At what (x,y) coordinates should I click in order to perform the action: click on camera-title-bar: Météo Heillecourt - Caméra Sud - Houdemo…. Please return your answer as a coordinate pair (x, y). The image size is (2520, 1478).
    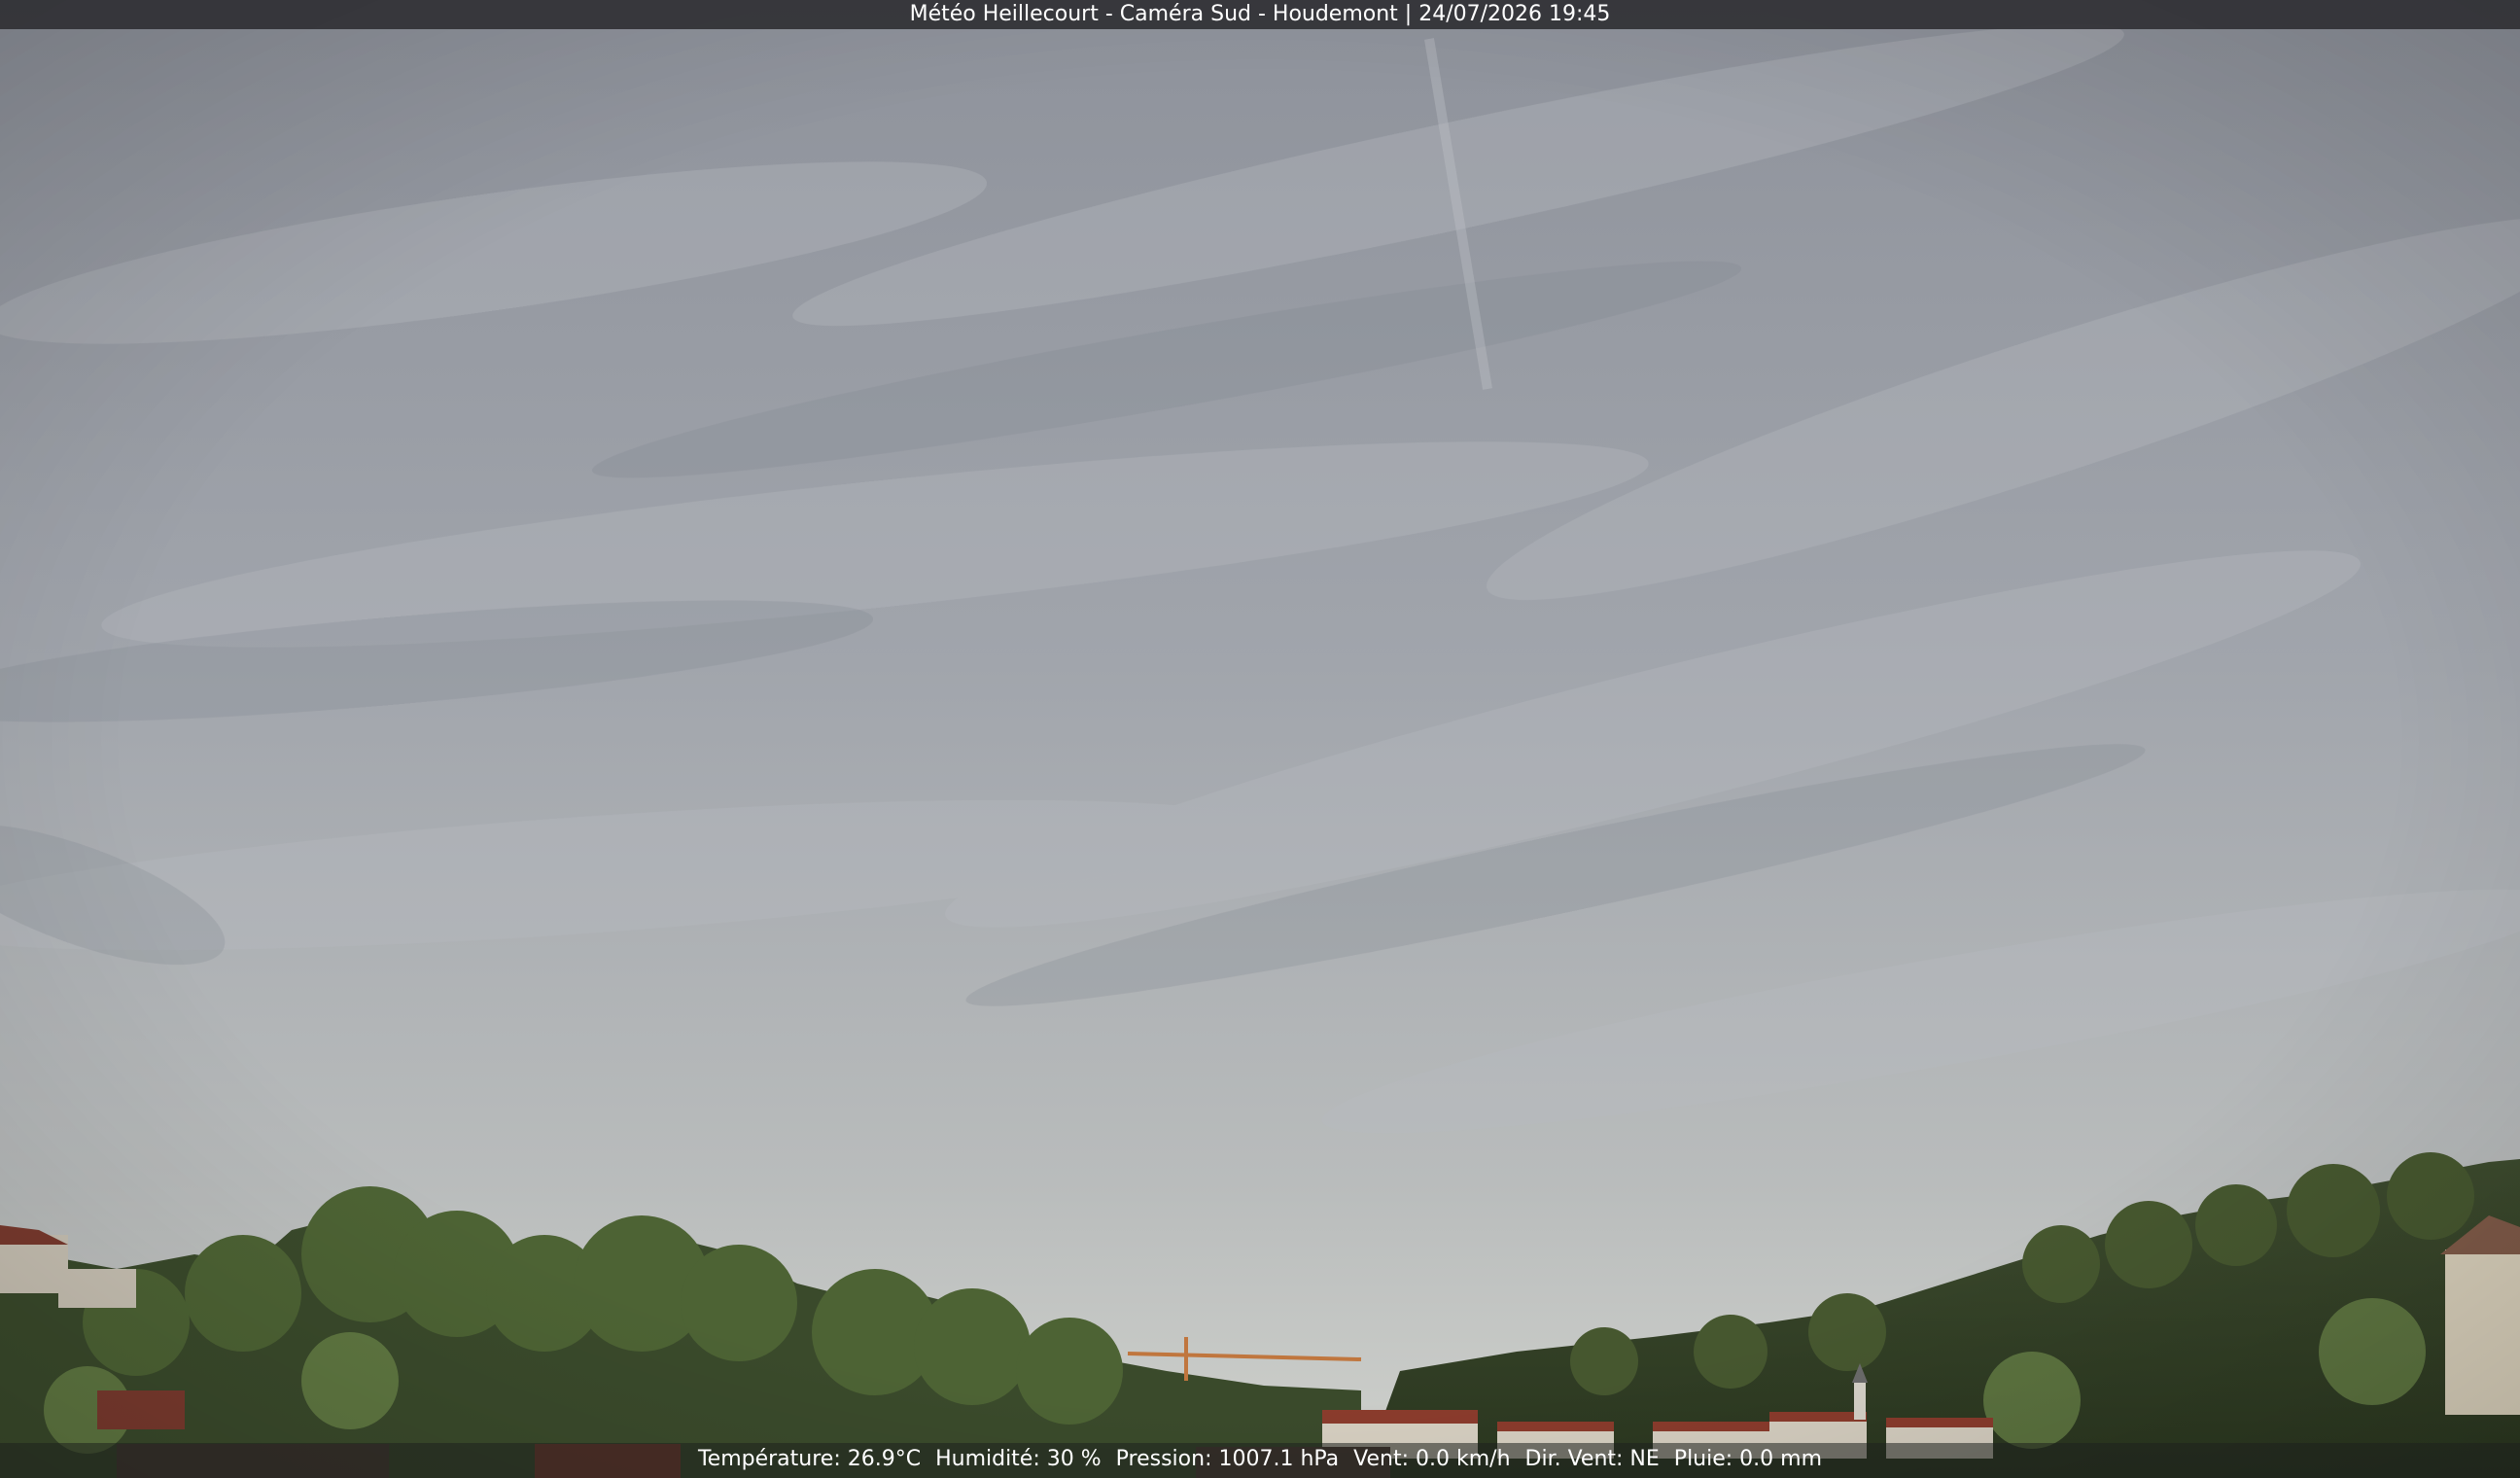
    Looking at the image, I should click on (1260, 14).